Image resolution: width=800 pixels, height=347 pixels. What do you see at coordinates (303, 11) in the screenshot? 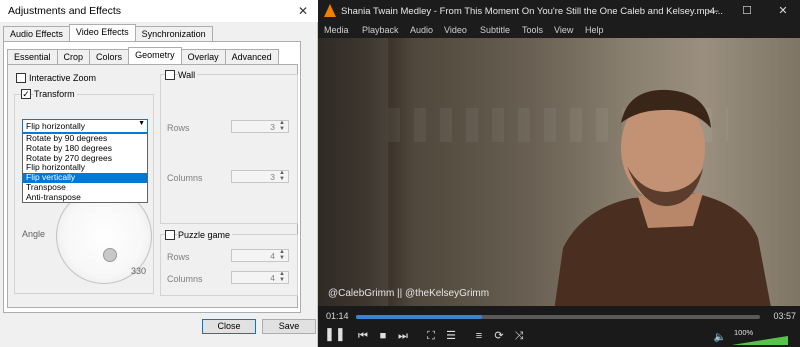
I see `dialog-close-icon: ✕` at bounding box center [303, 11].